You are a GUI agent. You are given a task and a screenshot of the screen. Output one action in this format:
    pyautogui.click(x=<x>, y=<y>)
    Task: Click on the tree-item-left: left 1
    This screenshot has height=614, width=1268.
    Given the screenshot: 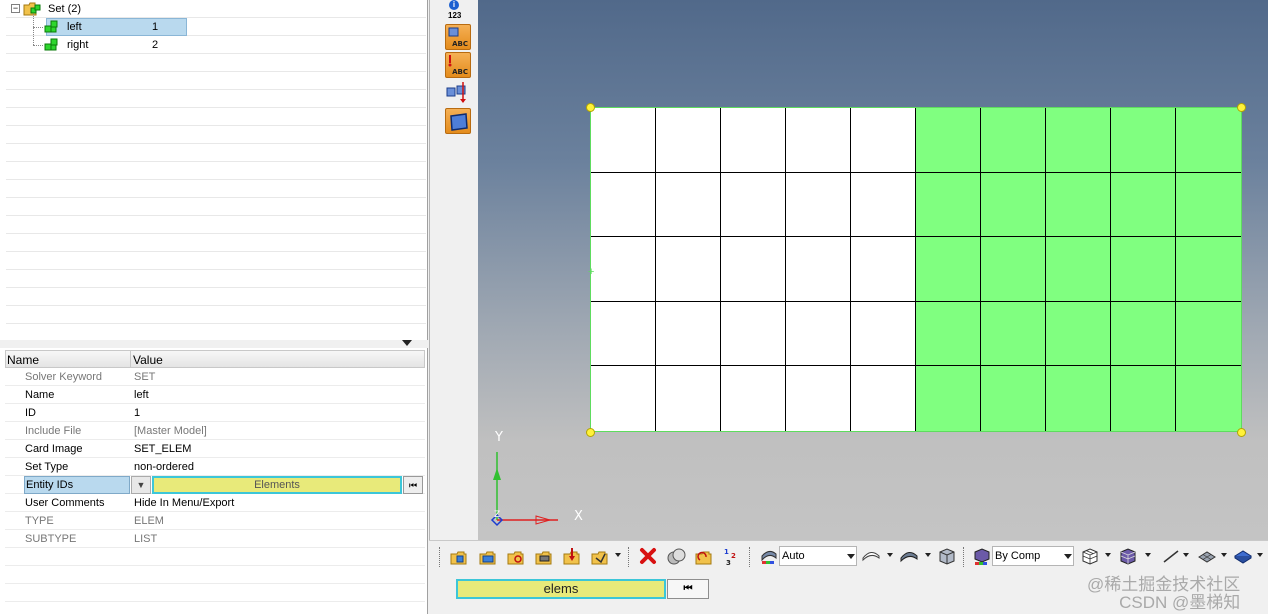 What is the action you would take?
    pyautogui.click(x=127, y=27)
    